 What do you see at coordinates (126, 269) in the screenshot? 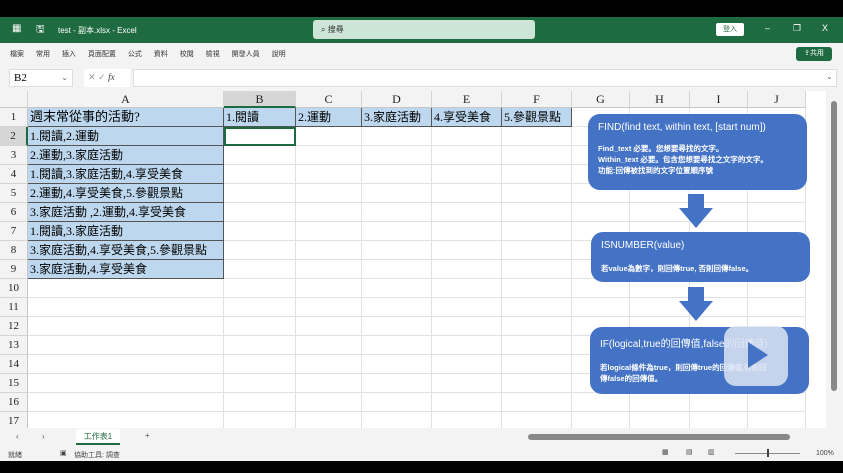
I see `cell-a9: 3.家庭活動,4.享受美食` at bounding box center [126, 269].